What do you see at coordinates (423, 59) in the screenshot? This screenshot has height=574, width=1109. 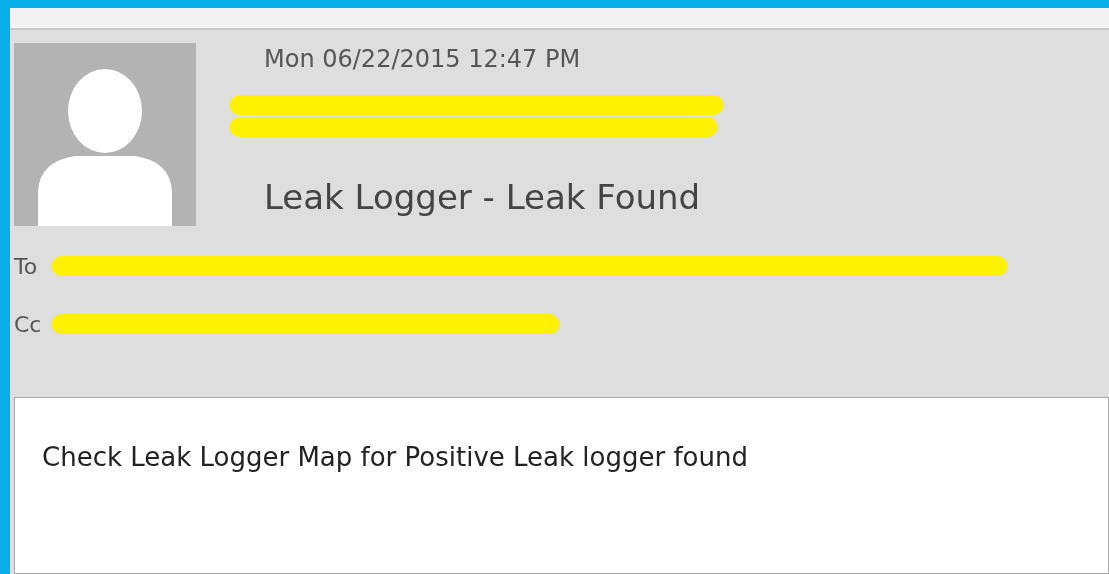 I see `sent-date: Mon 06/22/2015 12:47 PM` at bounding box center [423, 59].